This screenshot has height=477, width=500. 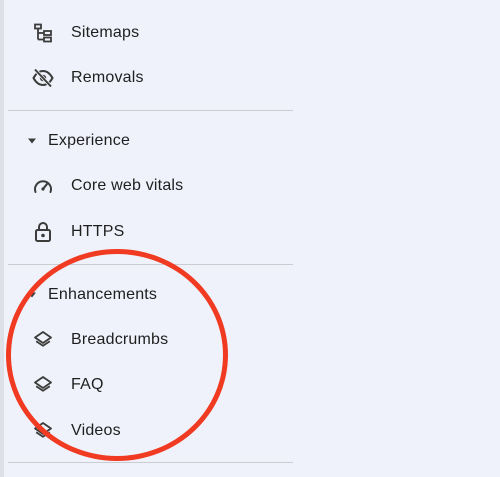 I want to click on sidebar-item-removals: Removals, so click(x=144, y=78).